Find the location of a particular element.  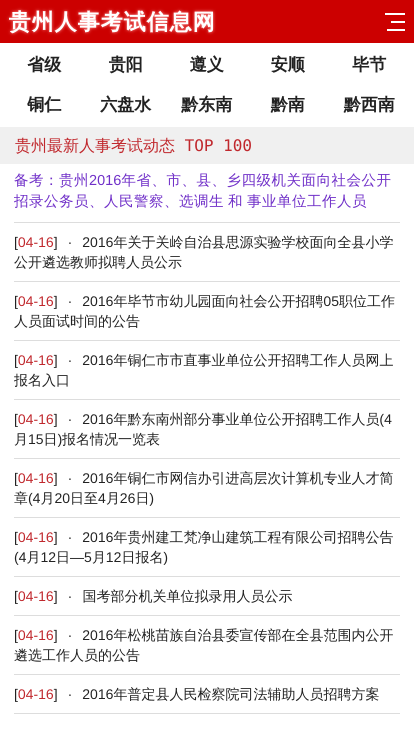

news-item: [04-16] · 2016年黔东南州部分事业单位公开招聘工作人员(4月15日)报名情况一览表 is located at coordinates (207, 429).